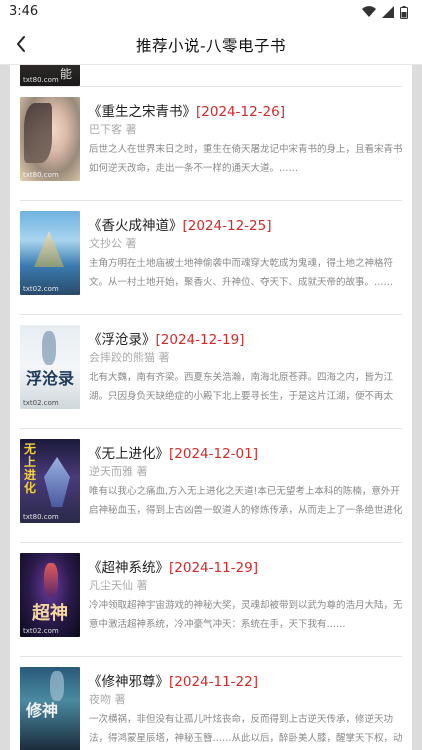 The height and width of the screenshot is (750, 422). Describe the element at coordinates (213, 568) in the screenshot. I see `book-date: [2024-11-29]` at that location.